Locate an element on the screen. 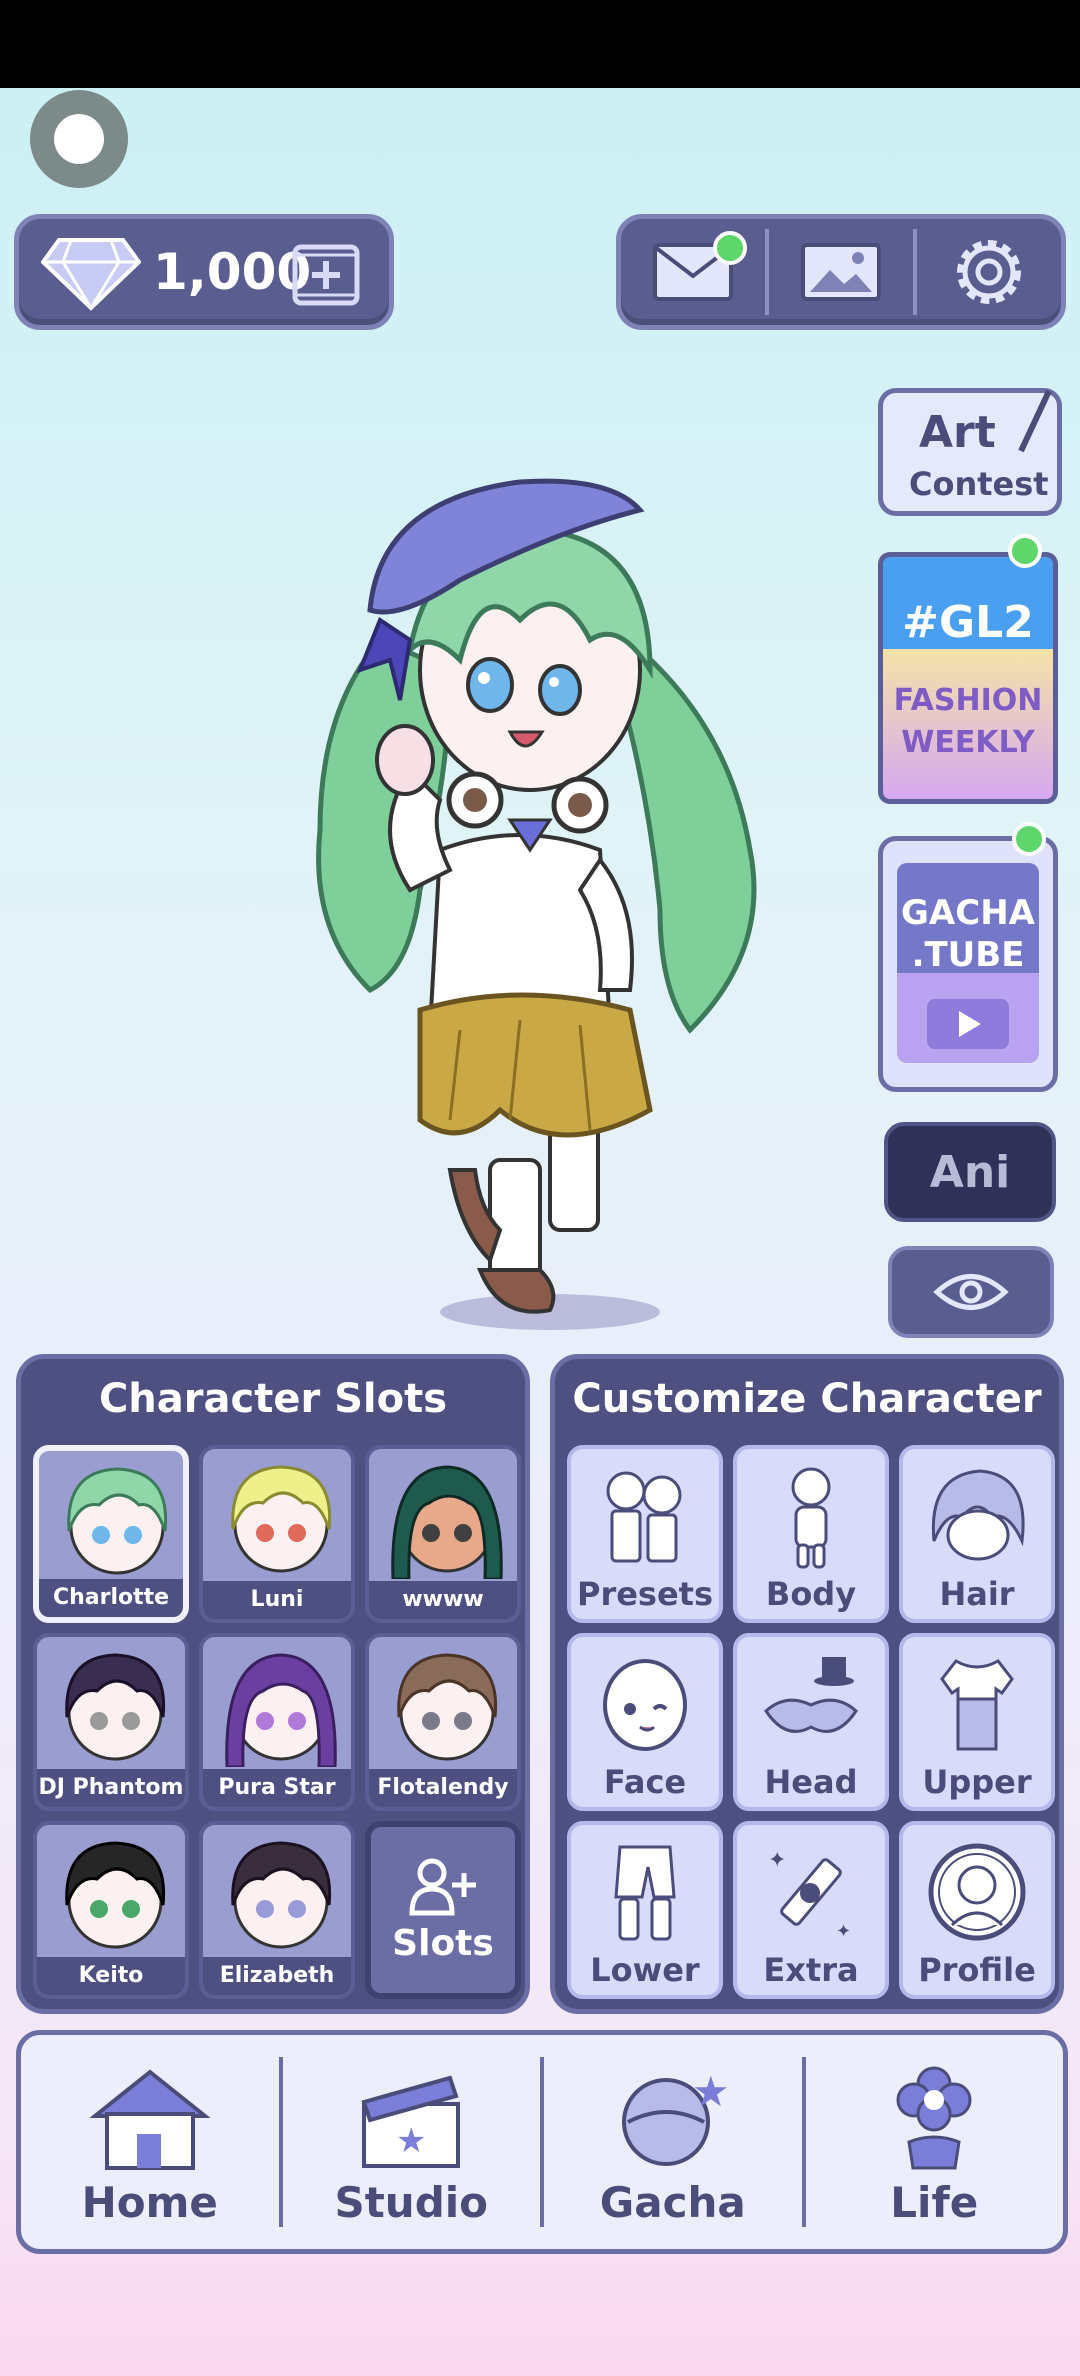  gl2-line1: FASHION is located at coordinates (968, 700).